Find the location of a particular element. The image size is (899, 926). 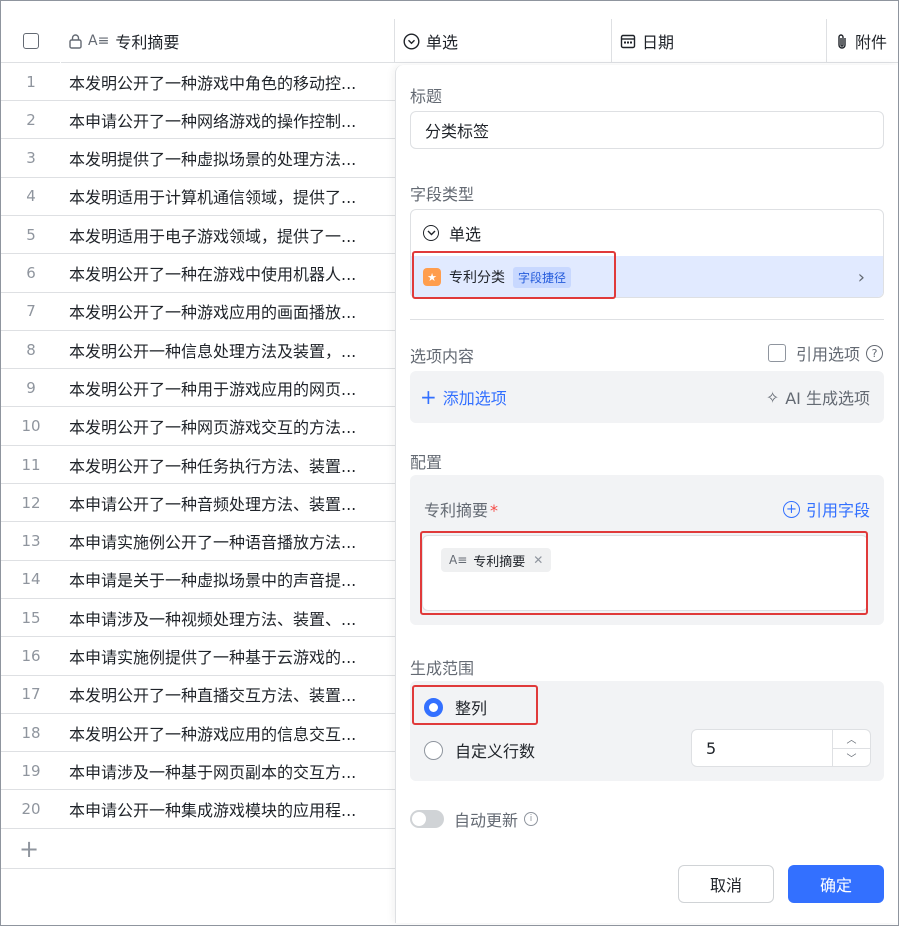

title-label: 标题 is located at coordinates (426, 96).